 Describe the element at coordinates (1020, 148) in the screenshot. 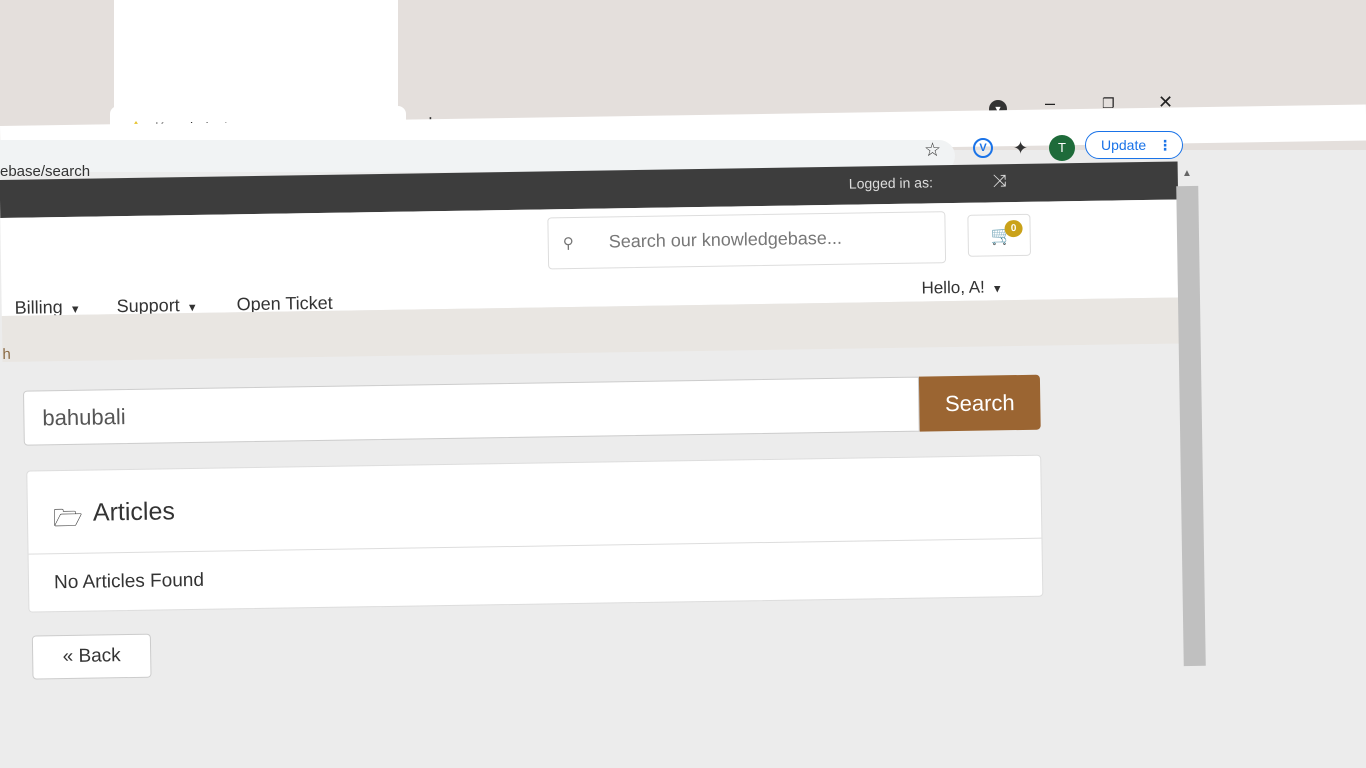

I see `extensions-puzzle-icon: ✦` at that location.